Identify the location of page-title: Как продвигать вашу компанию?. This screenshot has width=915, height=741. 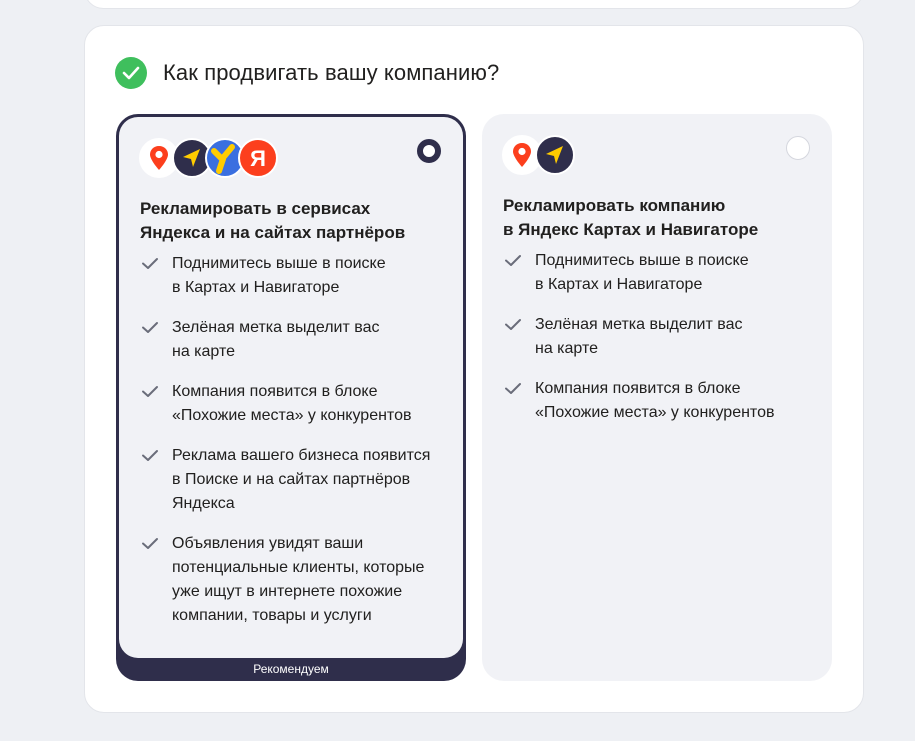
(331, 72).